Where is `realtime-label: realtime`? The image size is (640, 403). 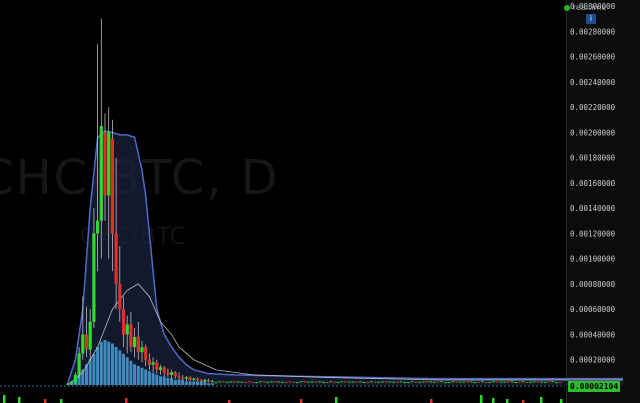 realtime-label: realtime is located at coordinates (590, 7).